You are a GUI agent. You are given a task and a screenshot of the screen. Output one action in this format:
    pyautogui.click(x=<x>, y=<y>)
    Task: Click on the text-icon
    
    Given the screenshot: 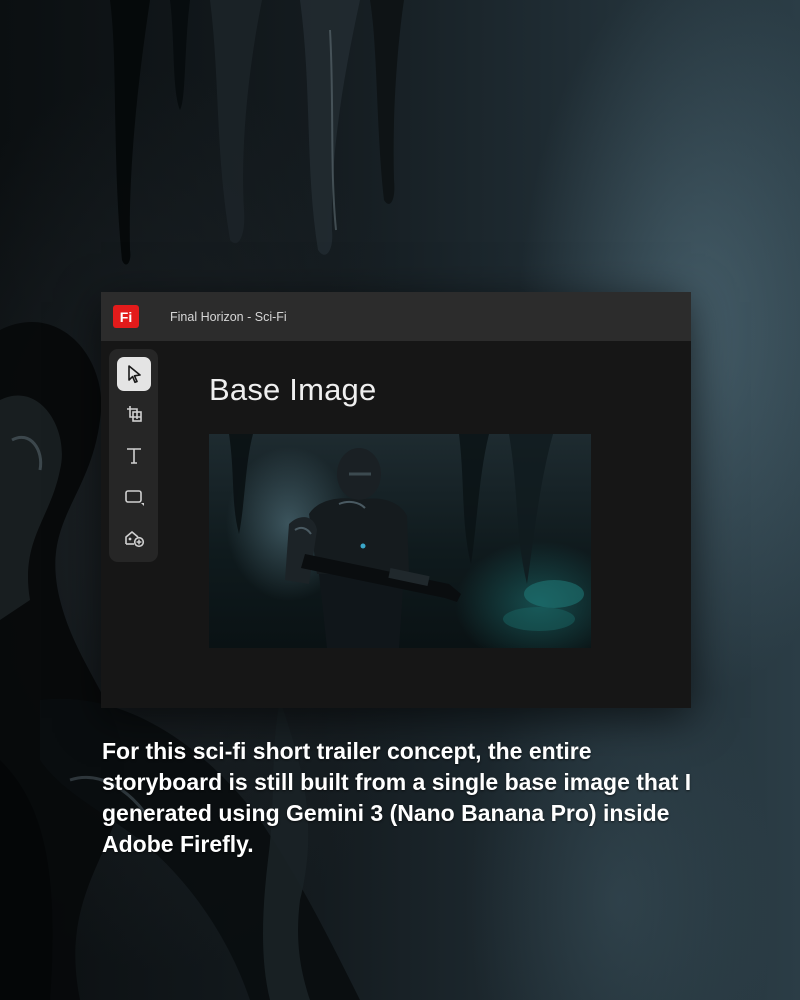 What is the action you would take?
    pyautogui.click(x=134, y=456)
    